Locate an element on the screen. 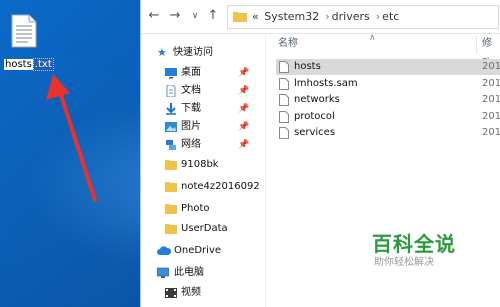 This screenshot has height=307, width=500. file-name: lmhosts.sam is located at coordinates (326, 83).